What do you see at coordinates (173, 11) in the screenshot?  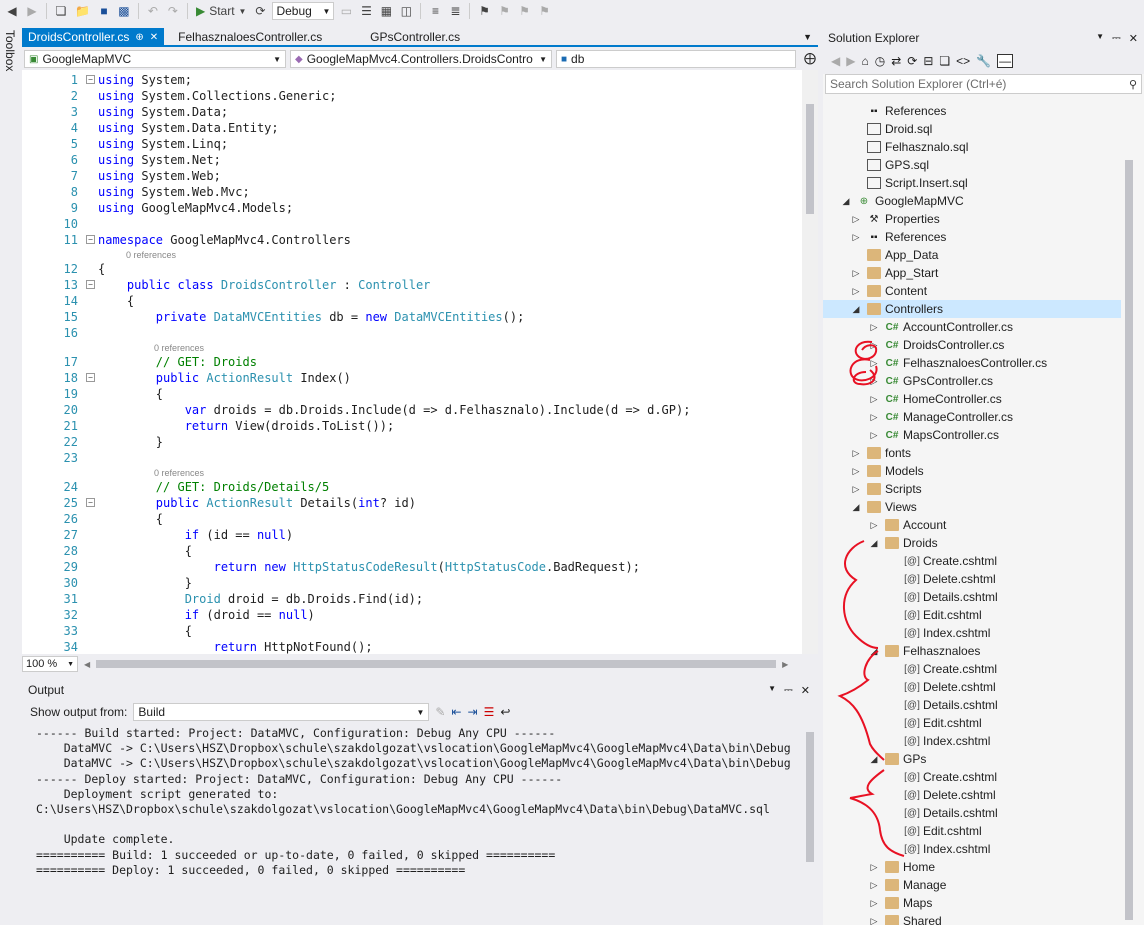 I see `redo-icon: ↷` at bounding box center [173, 11].